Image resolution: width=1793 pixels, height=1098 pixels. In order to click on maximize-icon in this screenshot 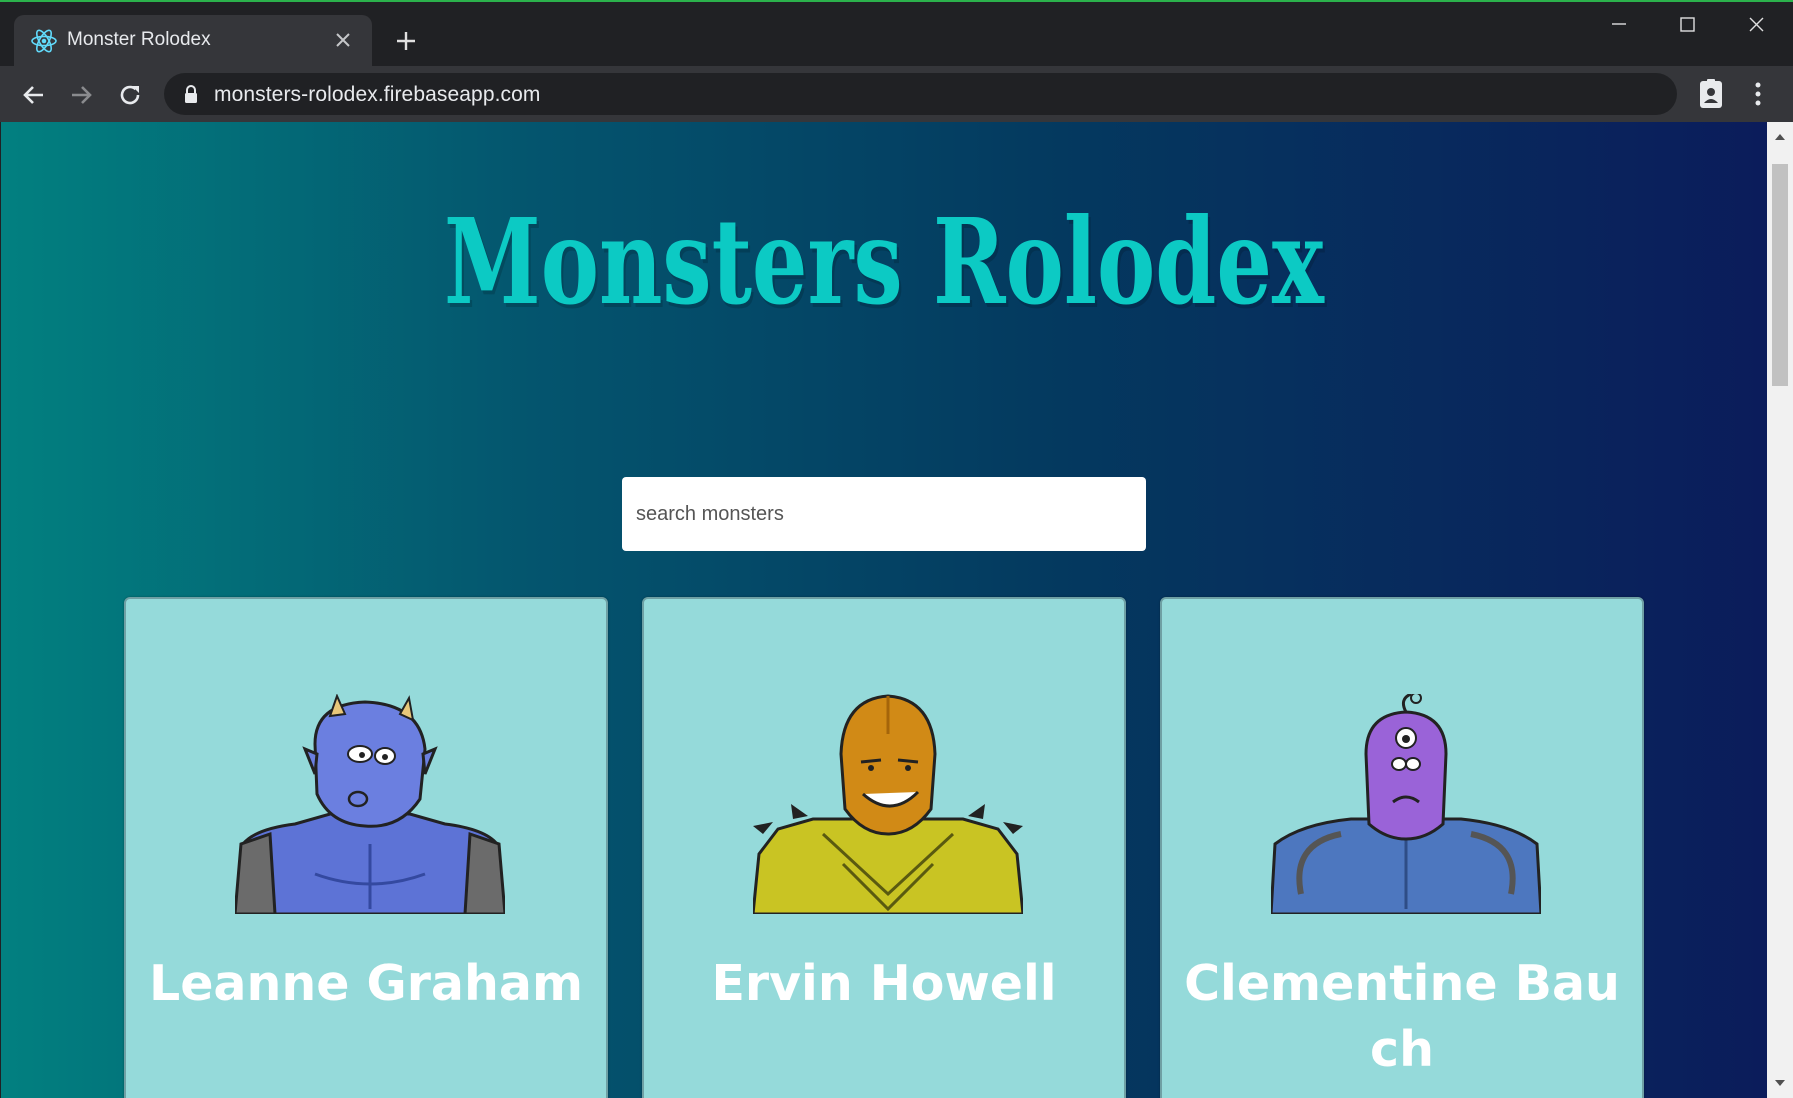, I will do `click(1687, 26)`.